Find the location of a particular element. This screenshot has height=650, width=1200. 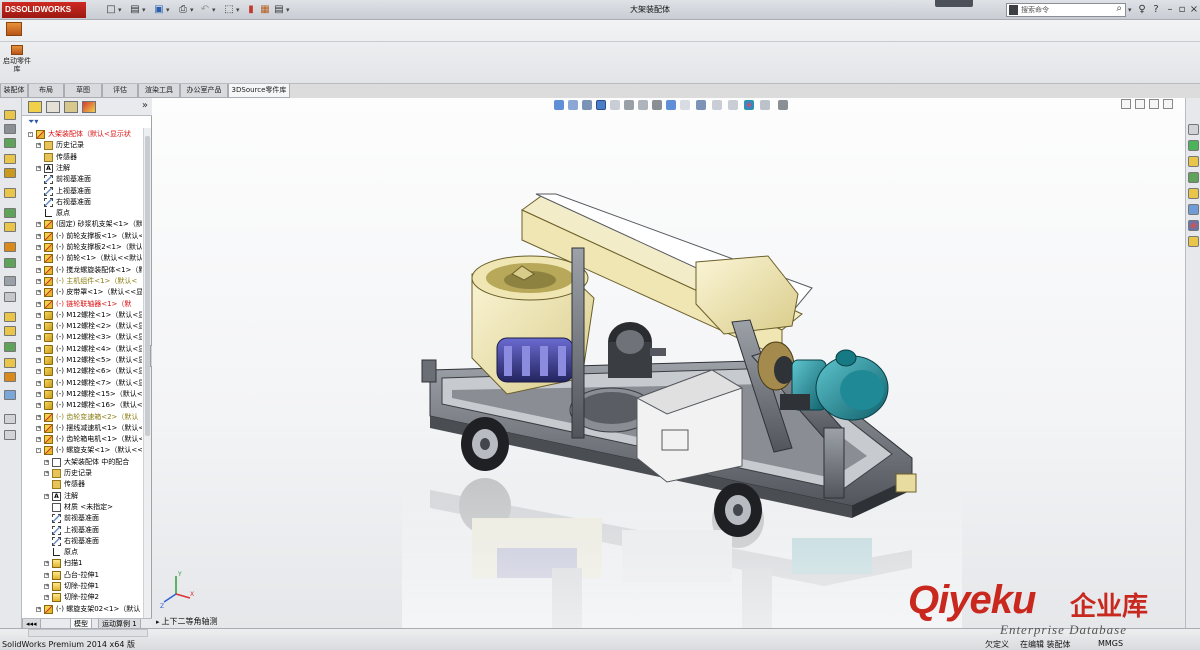

tab-office-products: 办公室产品 is located at coordinates (204, 91).